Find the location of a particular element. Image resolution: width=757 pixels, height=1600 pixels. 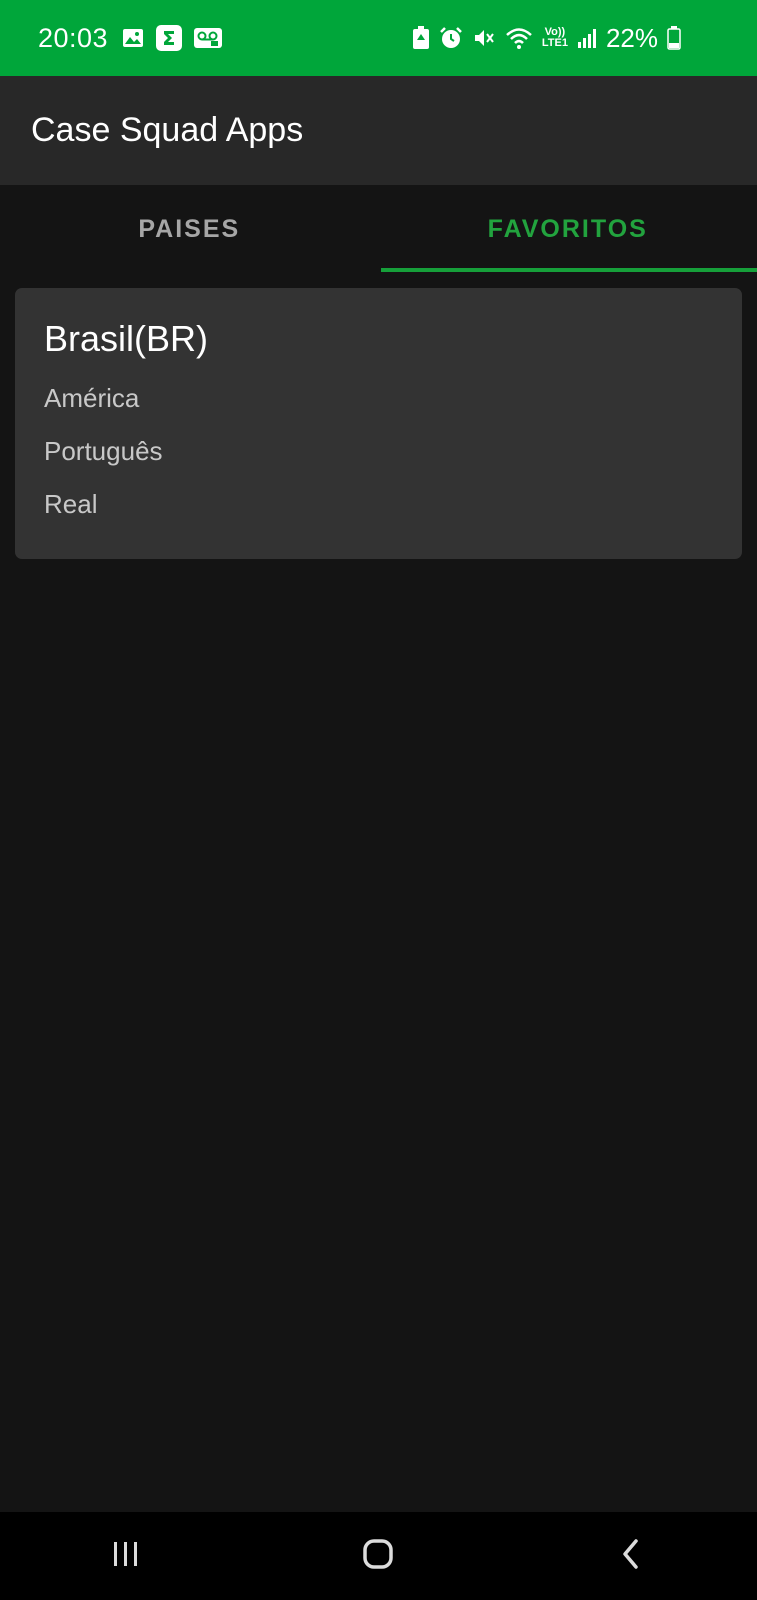

system-nav-bar is located at coordinates (378, 1556).